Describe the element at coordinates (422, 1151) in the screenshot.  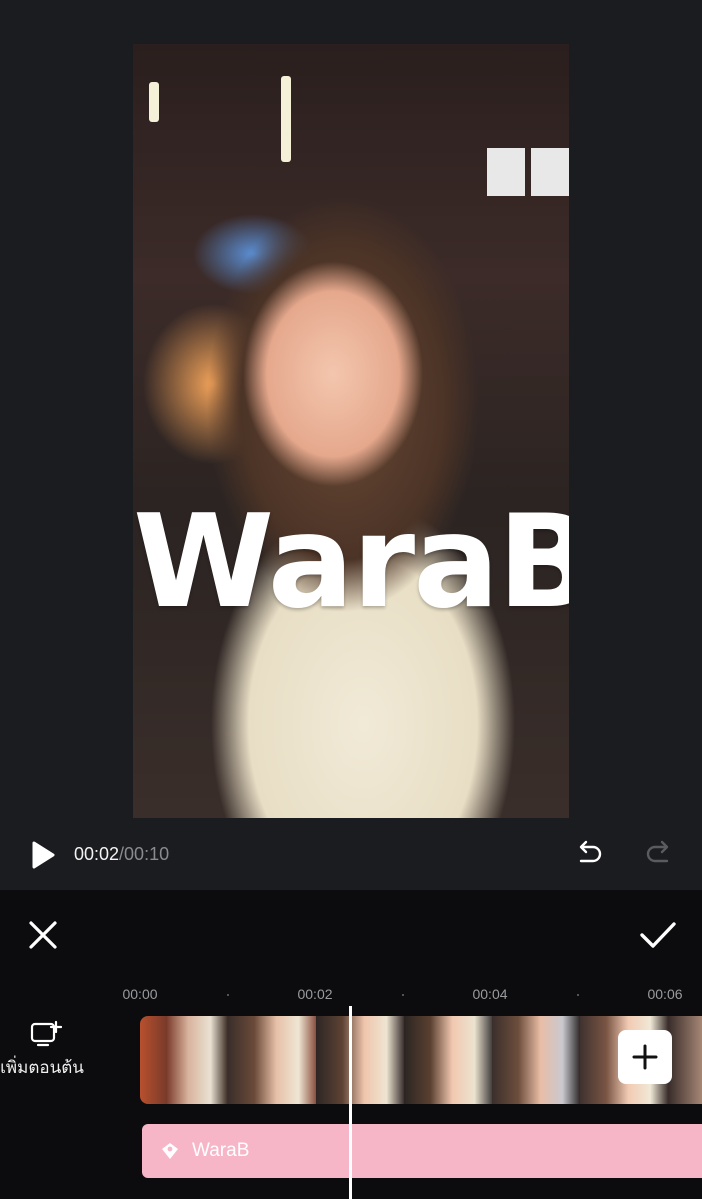
I see `text-clip-track: WaraB` at that location.